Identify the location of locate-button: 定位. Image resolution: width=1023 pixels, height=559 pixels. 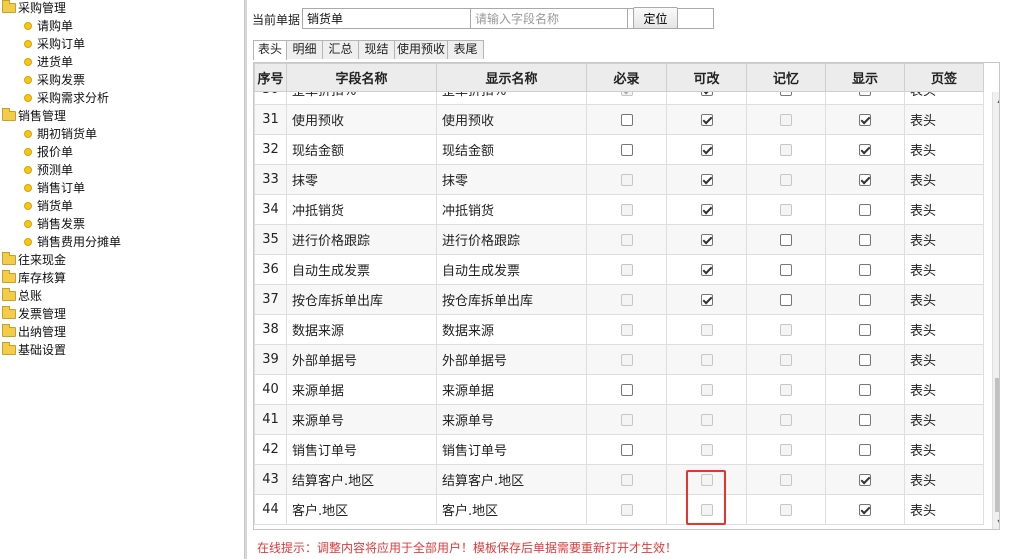
(655, 18).